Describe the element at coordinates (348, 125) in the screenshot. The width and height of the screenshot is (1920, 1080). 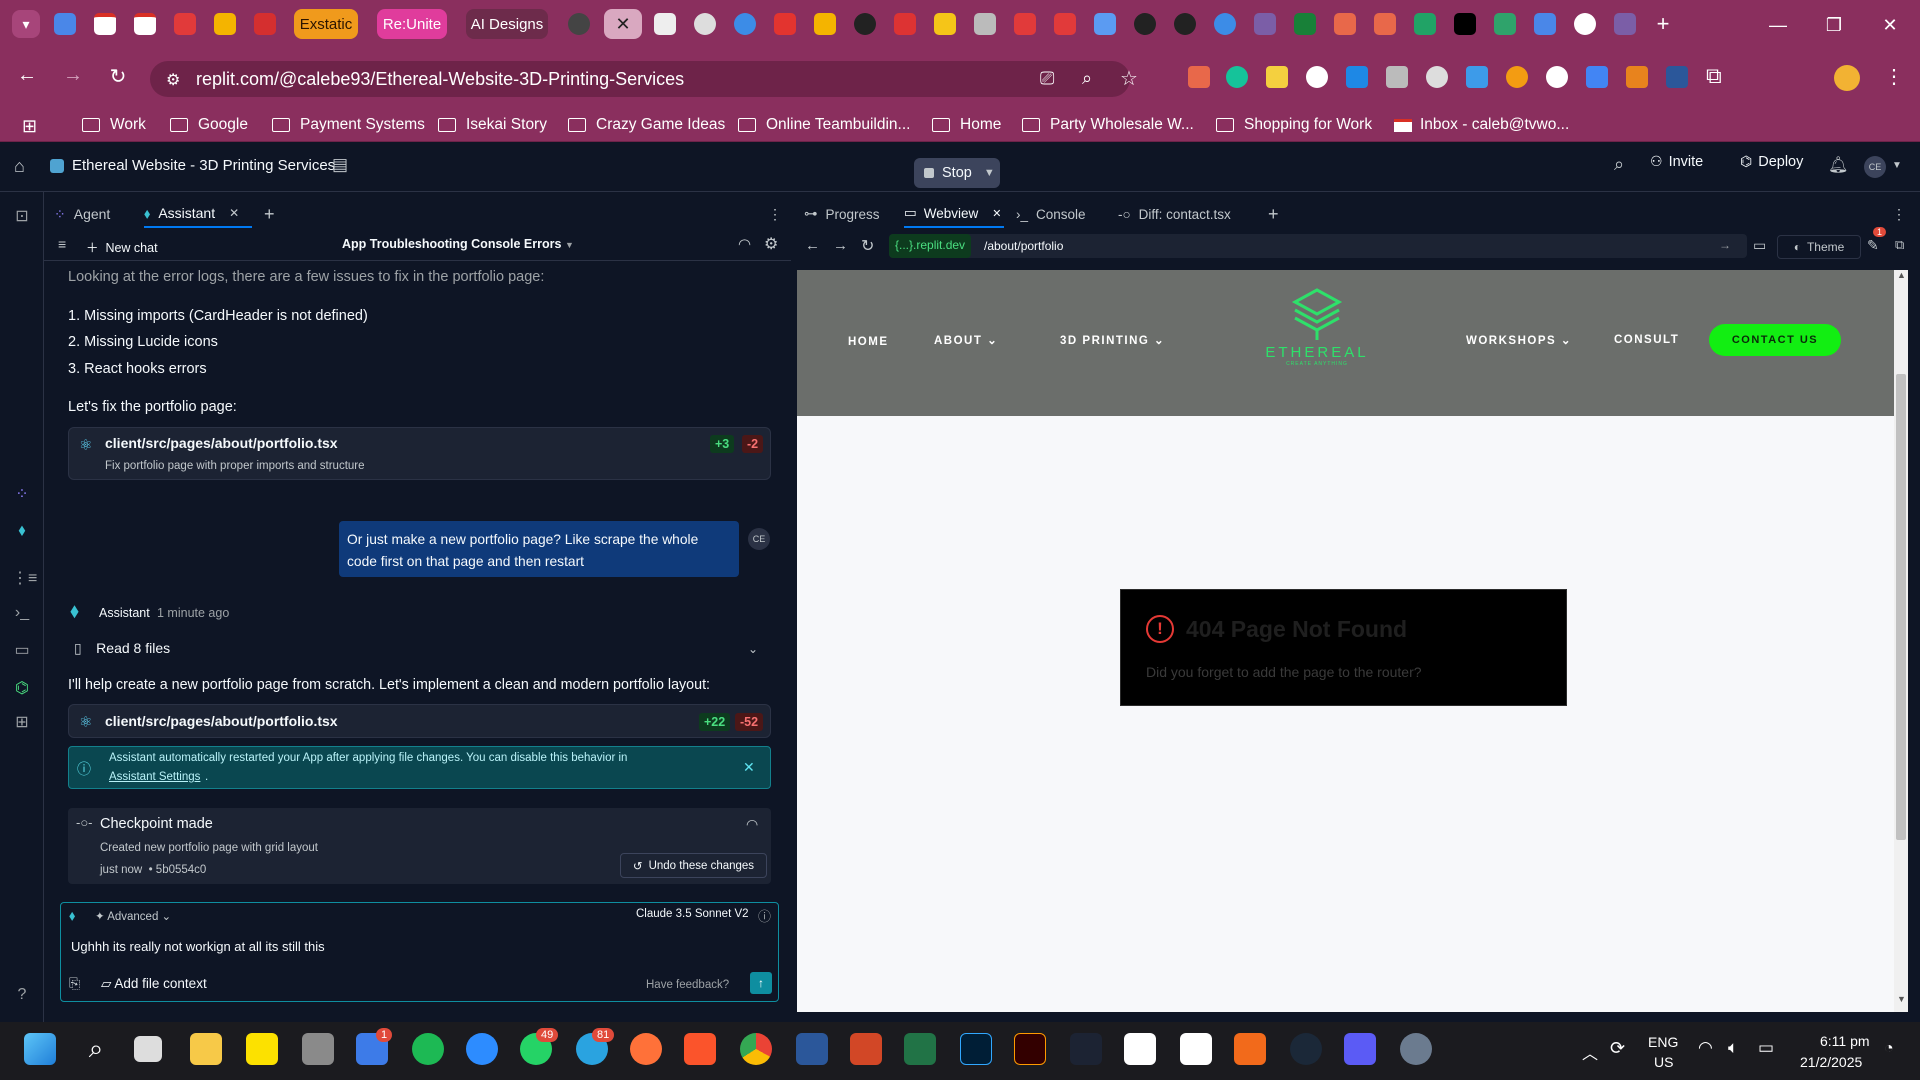
I see `bookmark-payment-systems: Payment Systems` at that location.